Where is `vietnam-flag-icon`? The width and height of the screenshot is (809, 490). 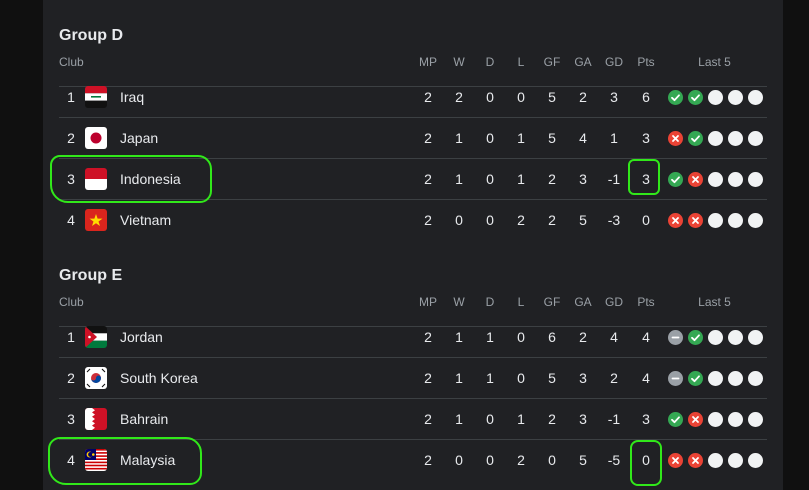 vietnam-flag-icon is located at coordinates (96, 220).